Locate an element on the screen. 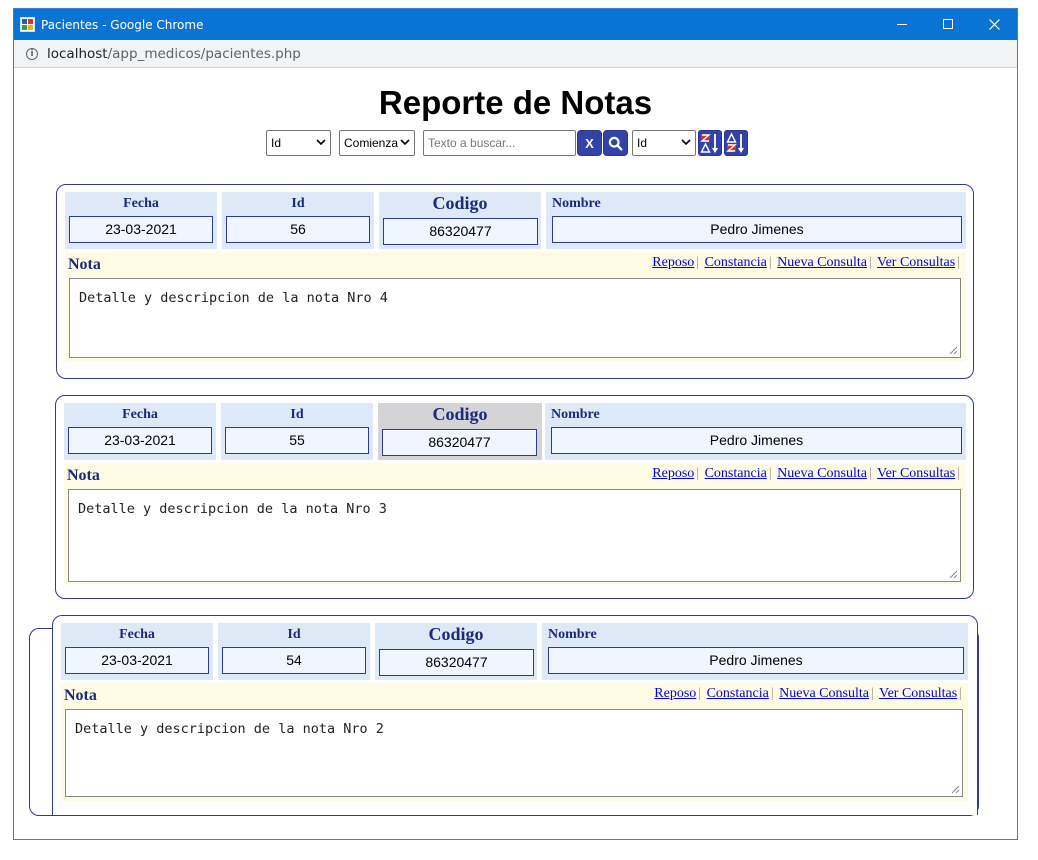 The height and width of the screenshot is (860, 1038). close-button is located at coordinates (994, 24).